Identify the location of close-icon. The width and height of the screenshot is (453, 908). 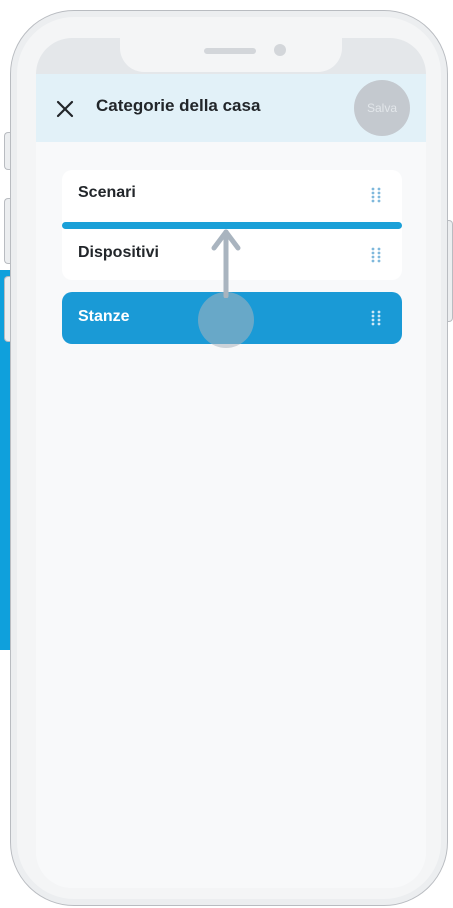
(65, 109).